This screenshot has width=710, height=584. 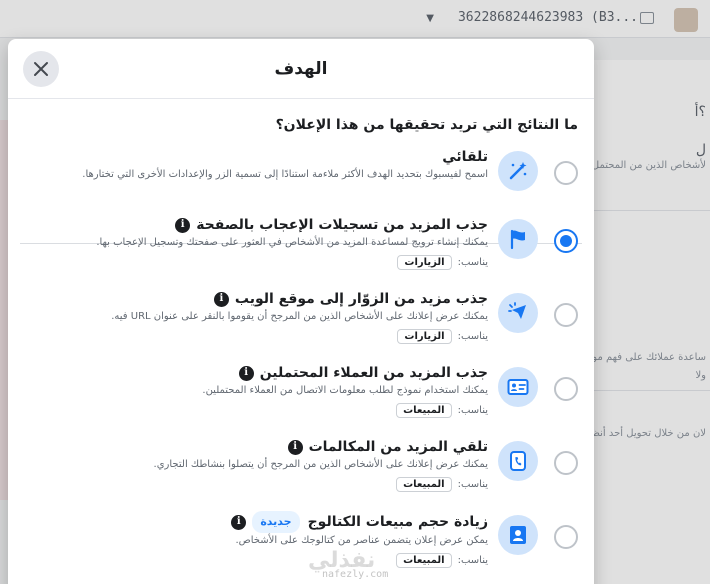 What do you see at coordinates (518, 313) in the screenshot?
I see `cursor-click-icon` at bounding box center [518, 313].